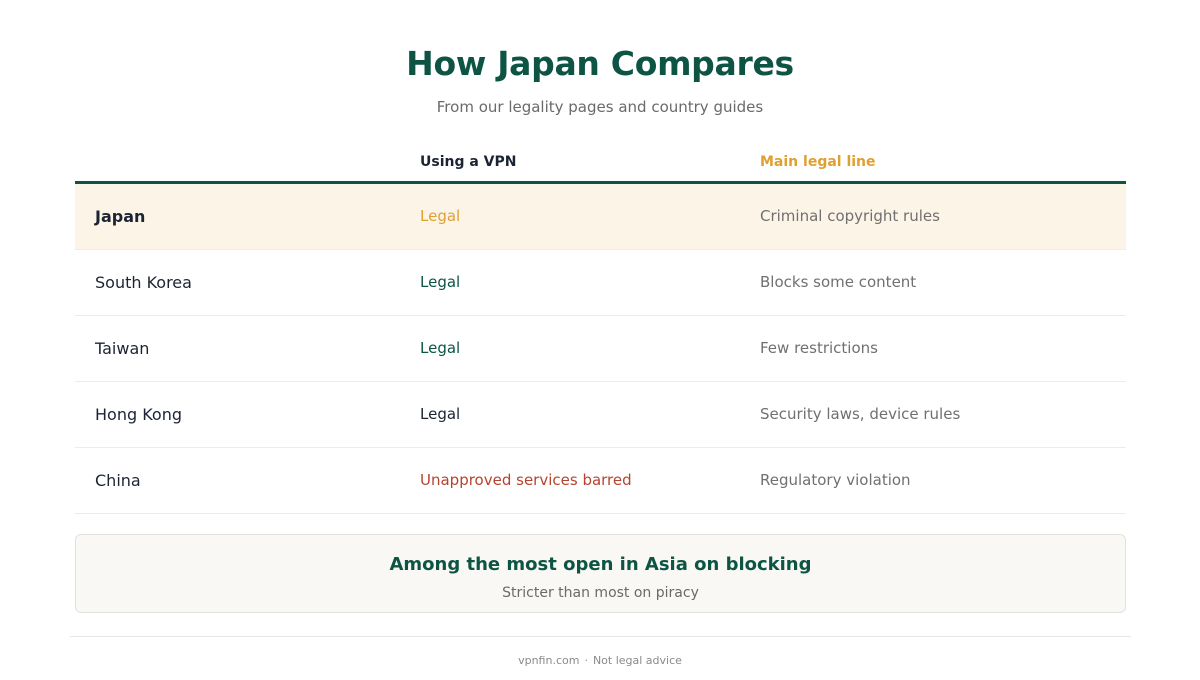 The height and width of the screenshot is (680, 1200). I want to click on country-cell: Hong Kong, so click(138, 414).